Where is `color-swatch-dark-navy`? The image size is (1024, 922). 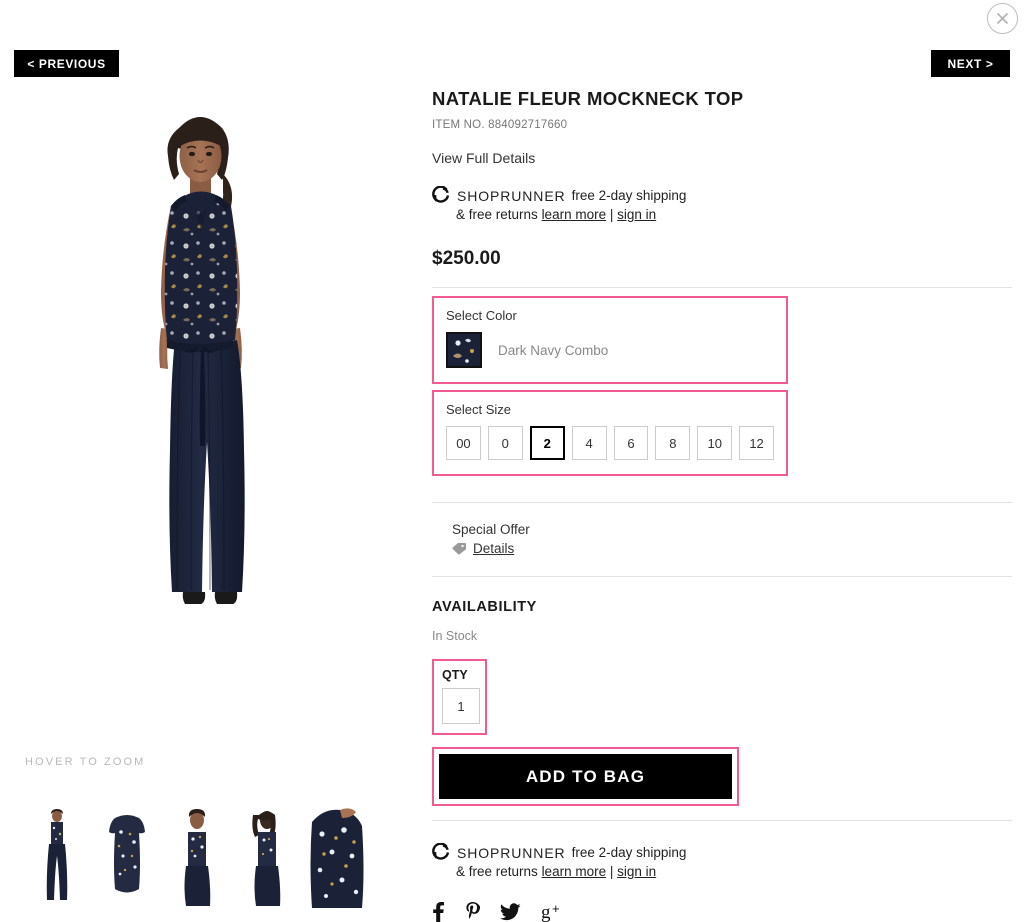 color-swatch-dark-navy is located at coordinates (464, 350).